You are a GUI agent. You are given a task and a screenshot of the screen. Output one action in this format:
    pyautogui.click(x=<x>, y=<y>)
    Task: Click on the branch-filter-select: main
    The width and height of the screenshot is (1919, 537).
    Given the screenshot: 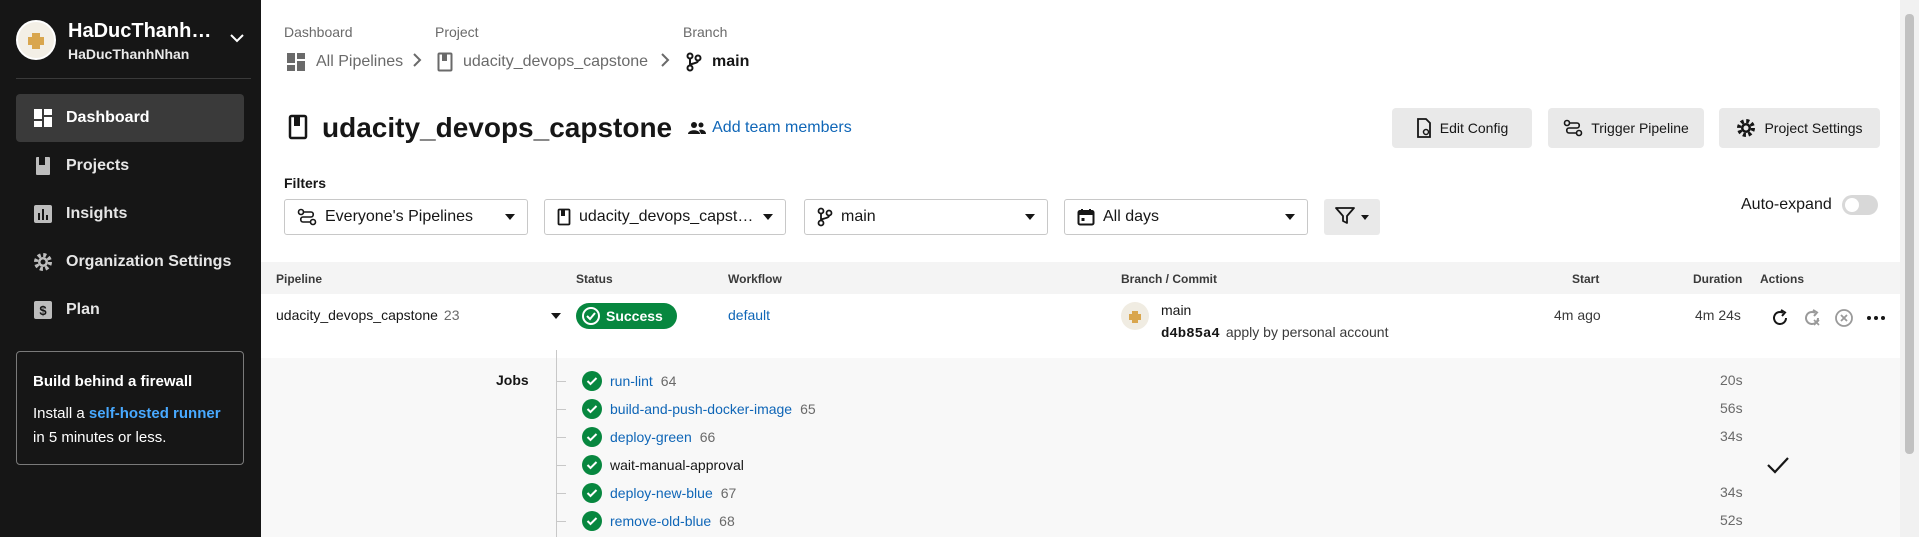 What is the action you would take?
    pyautogui.click(x=926, y=217)
    